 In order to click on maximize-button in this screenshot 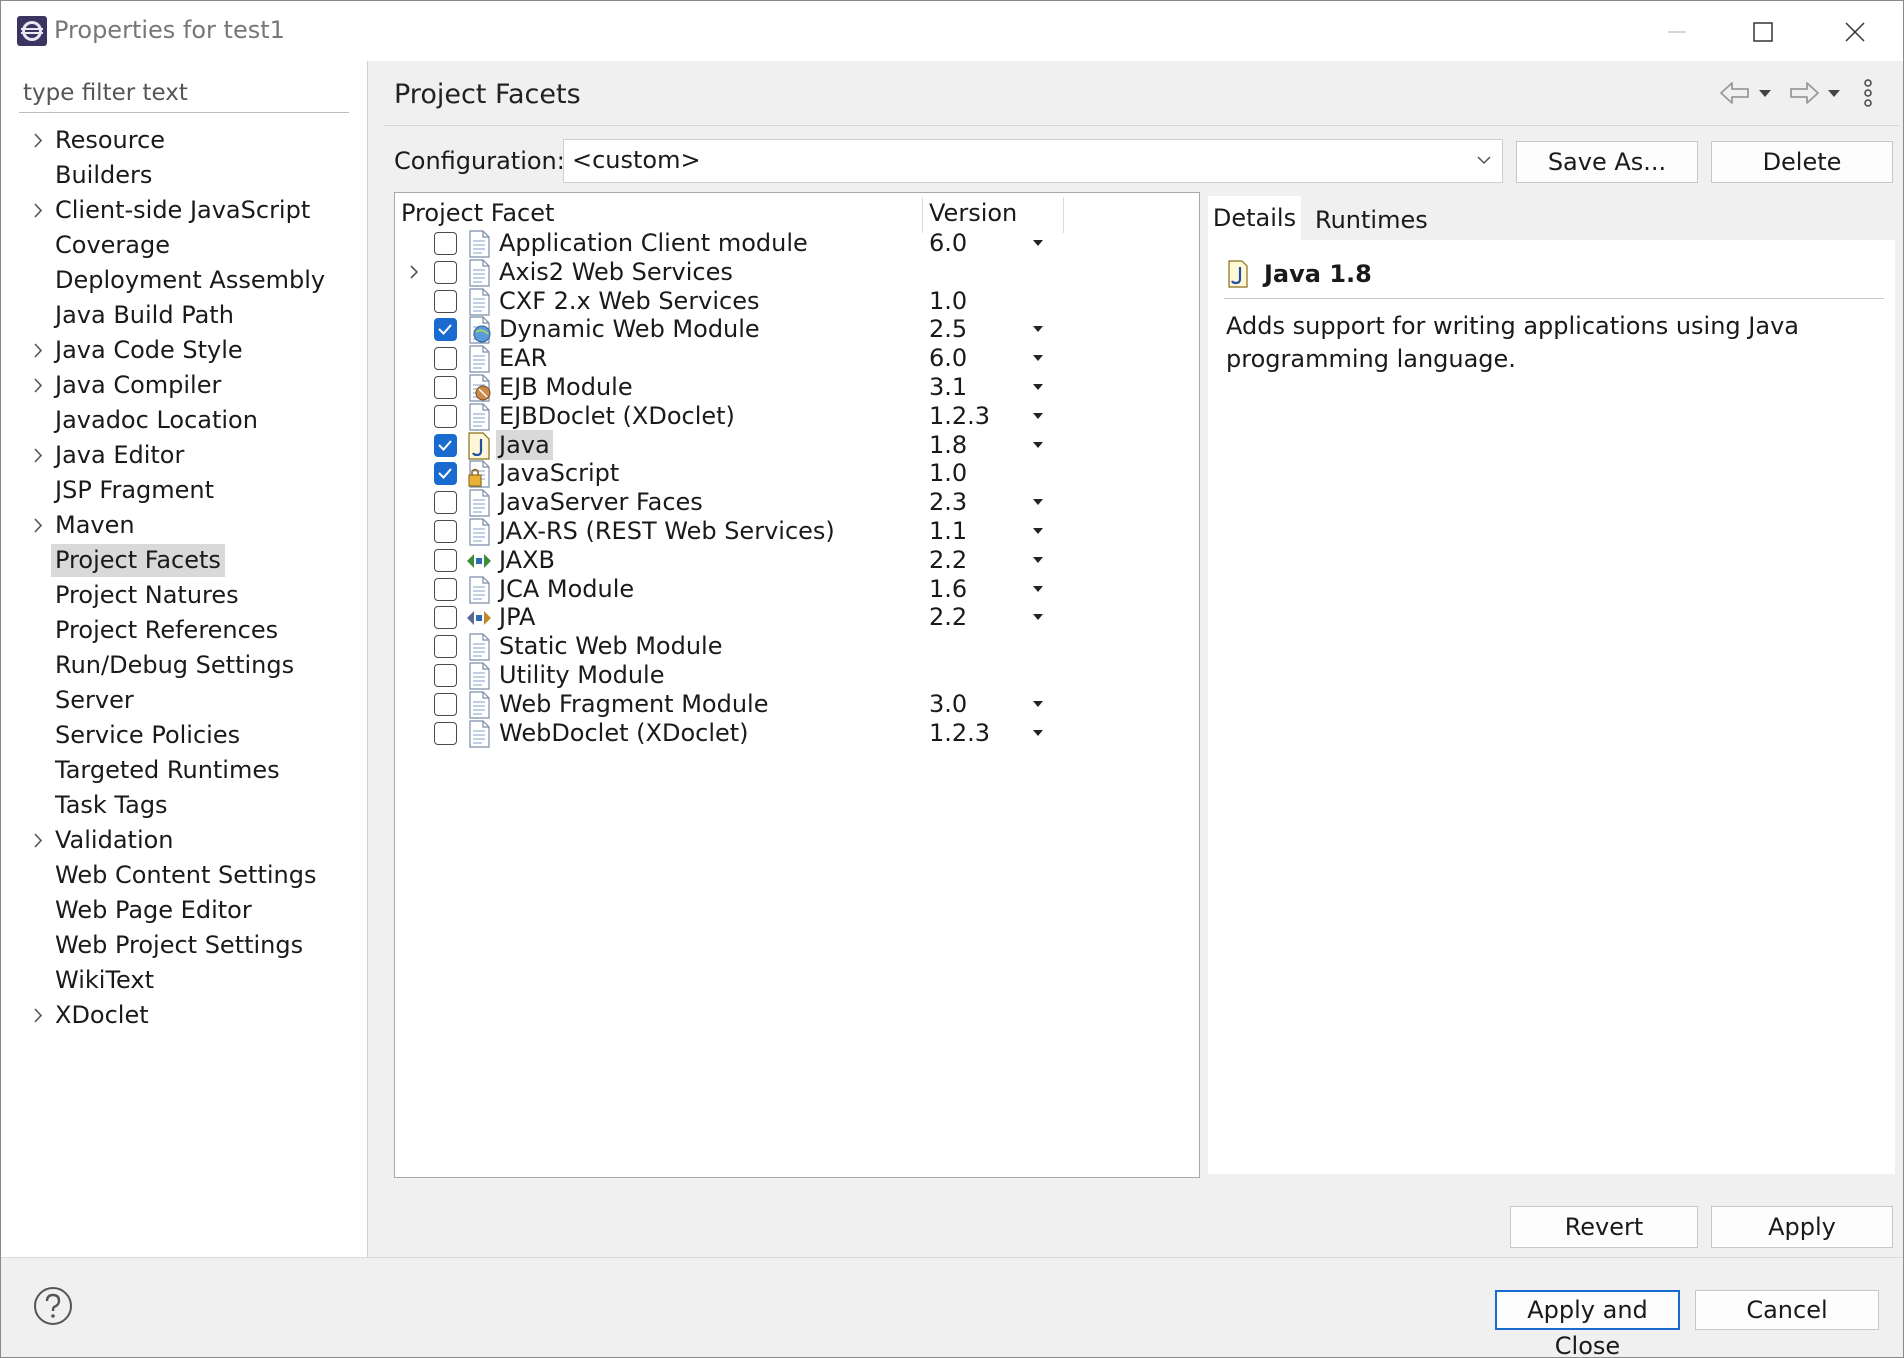, I will do `click(1763, 32)`.